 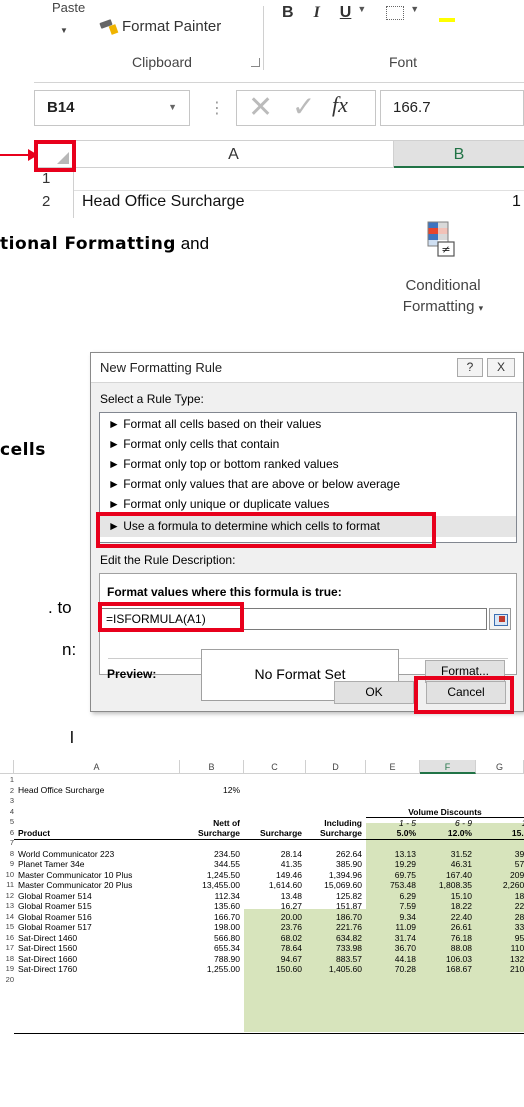 I want to click on product-cell: Master Communicator 10 Plus, so click(x=98, y=875).